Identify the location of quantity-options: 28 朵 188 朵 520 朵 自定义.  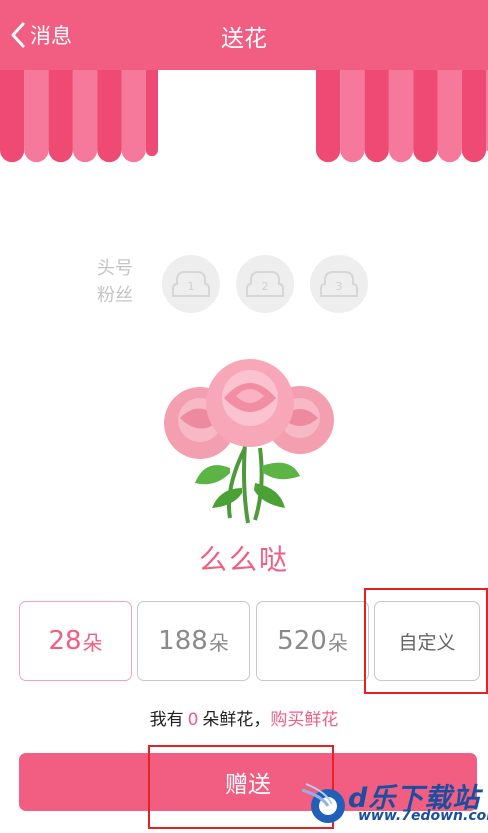
(250, 641).